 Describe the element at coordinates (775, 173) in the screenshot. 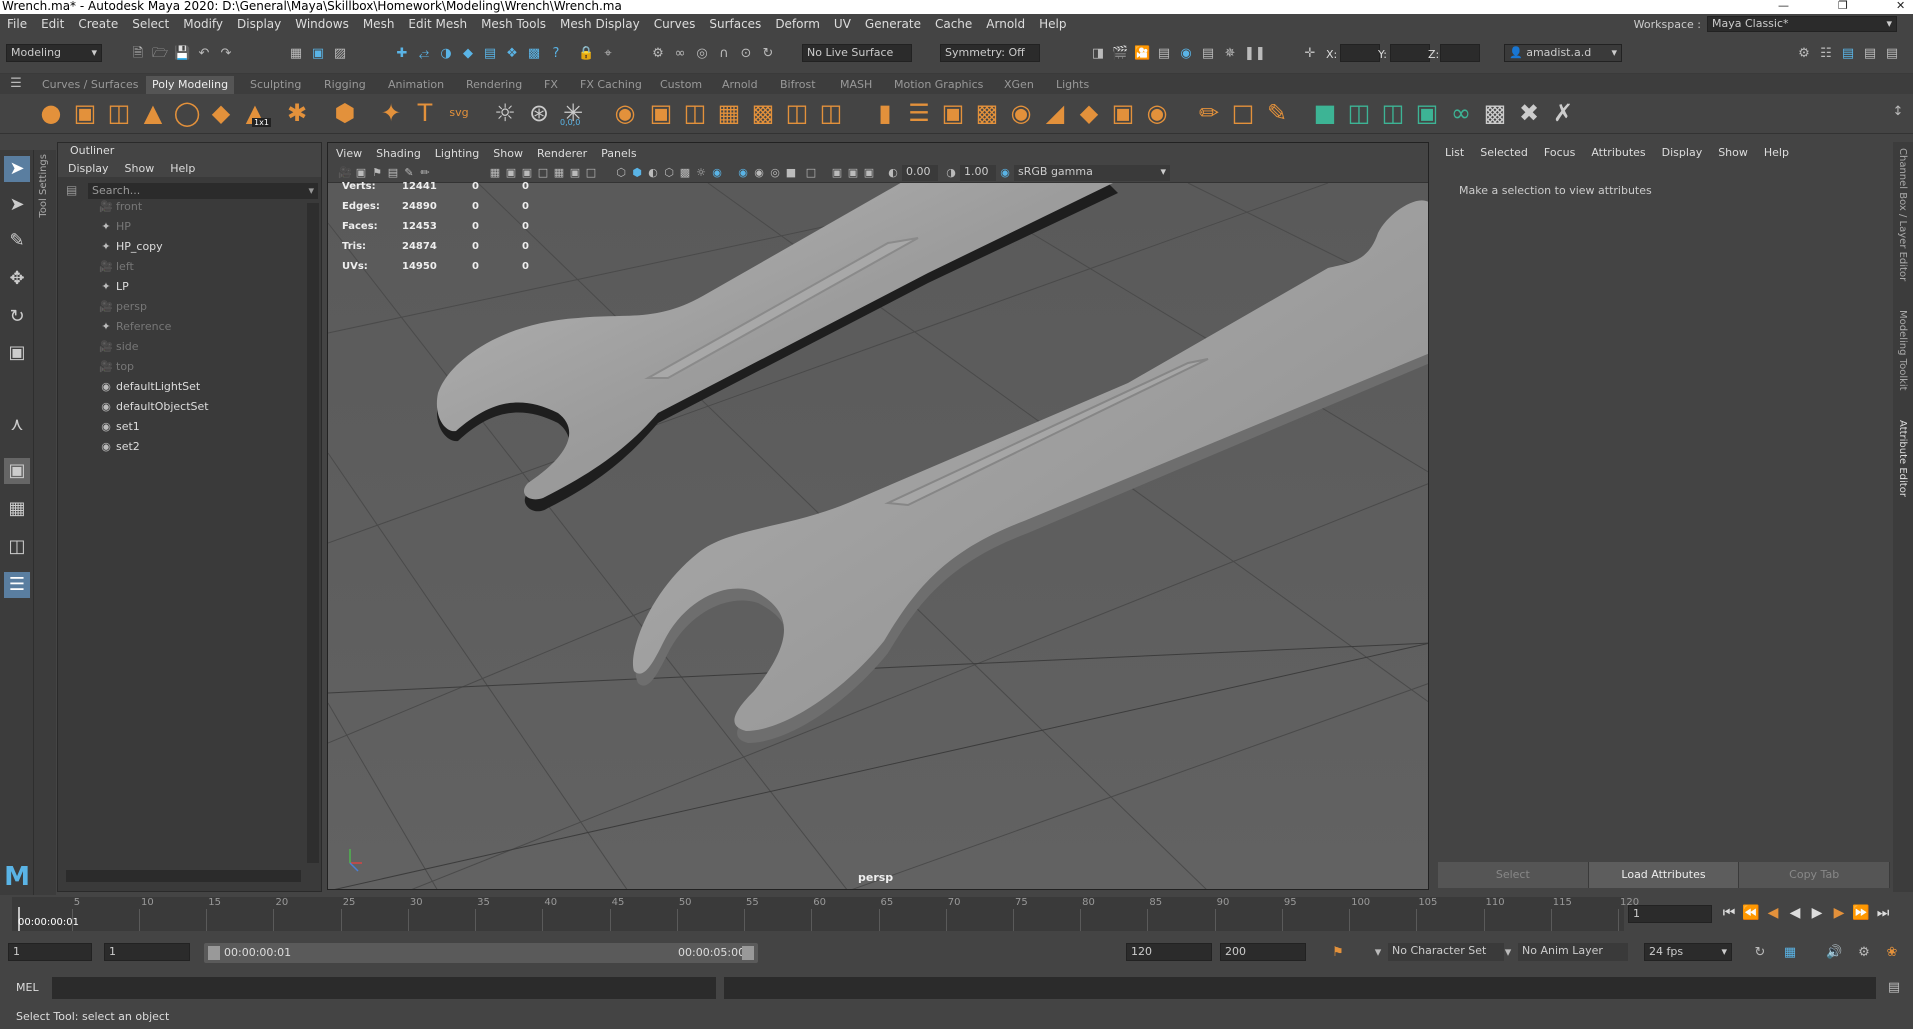

I see `anti-aliasing-icon: ◎` at that location.